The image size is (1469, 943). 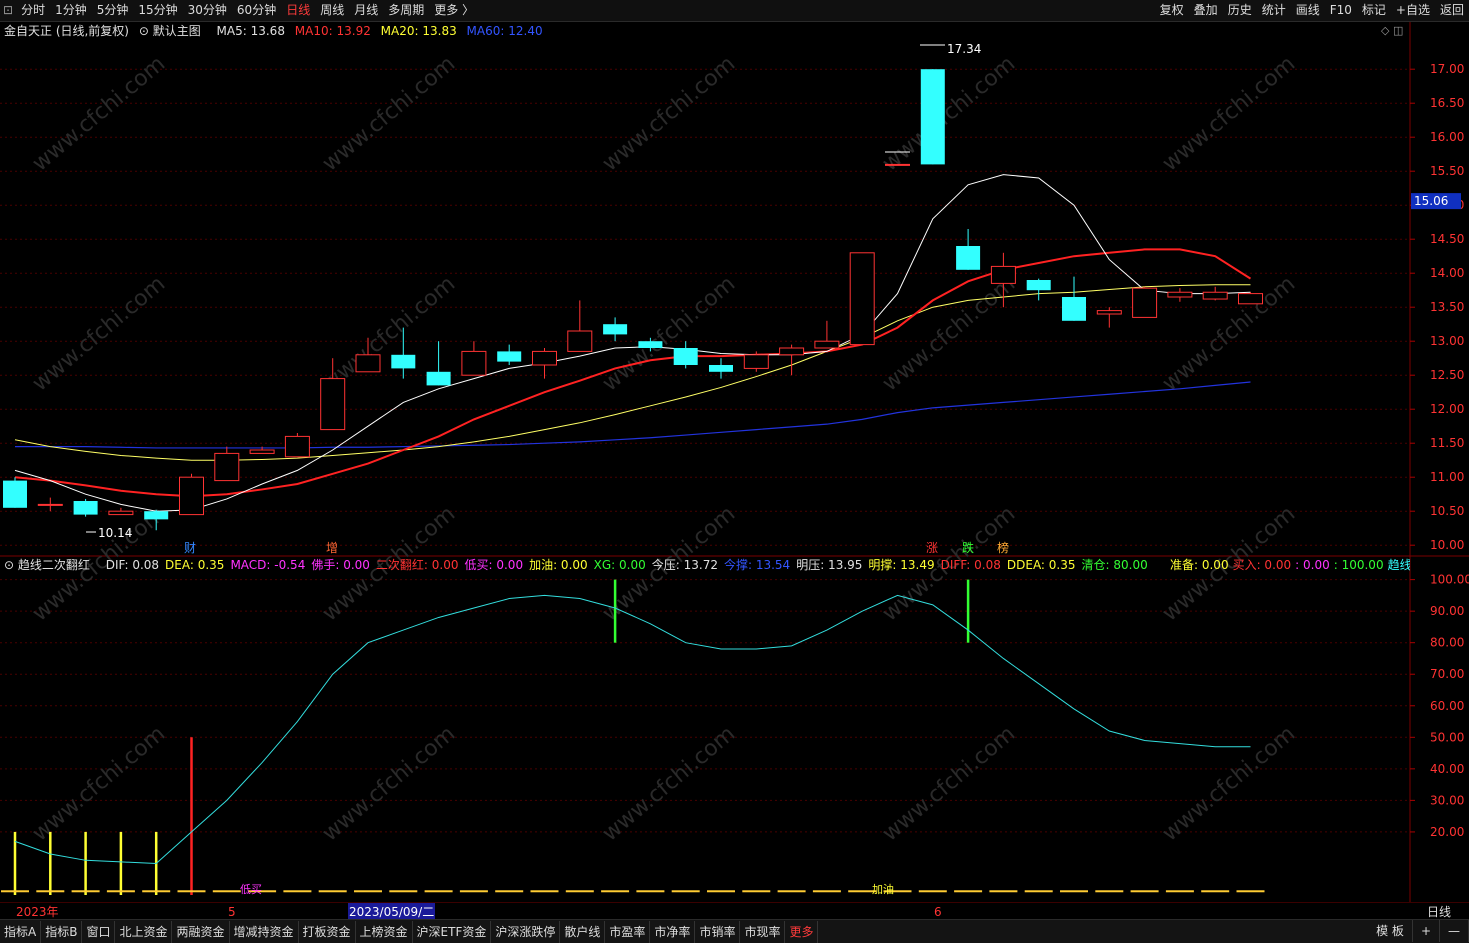 I want to click on price-tick-label: 10.00, so click(x=1447, y=545).